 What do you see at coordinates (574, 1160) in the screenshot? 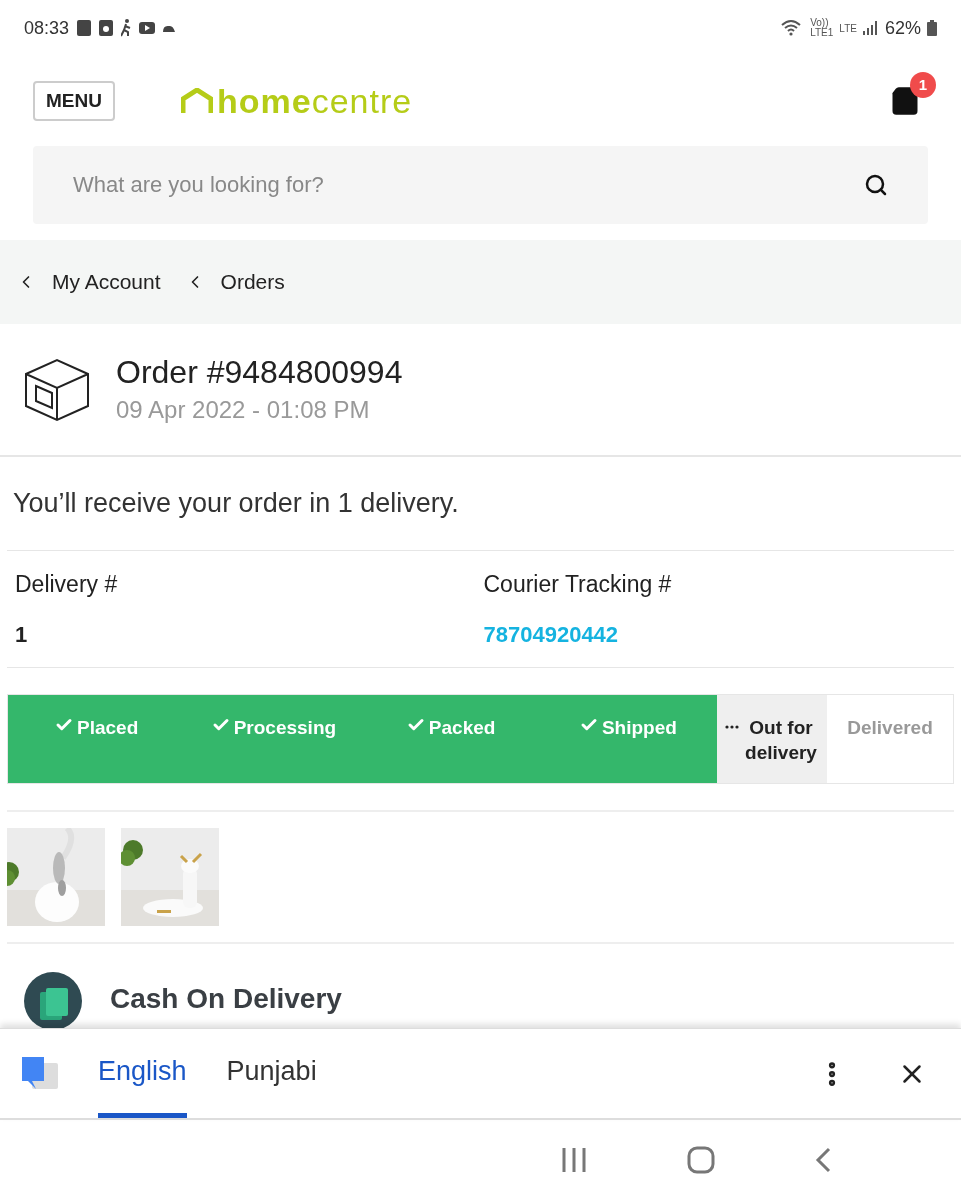
I see `recent-apps-icon` at bounding box center [574, 1160].